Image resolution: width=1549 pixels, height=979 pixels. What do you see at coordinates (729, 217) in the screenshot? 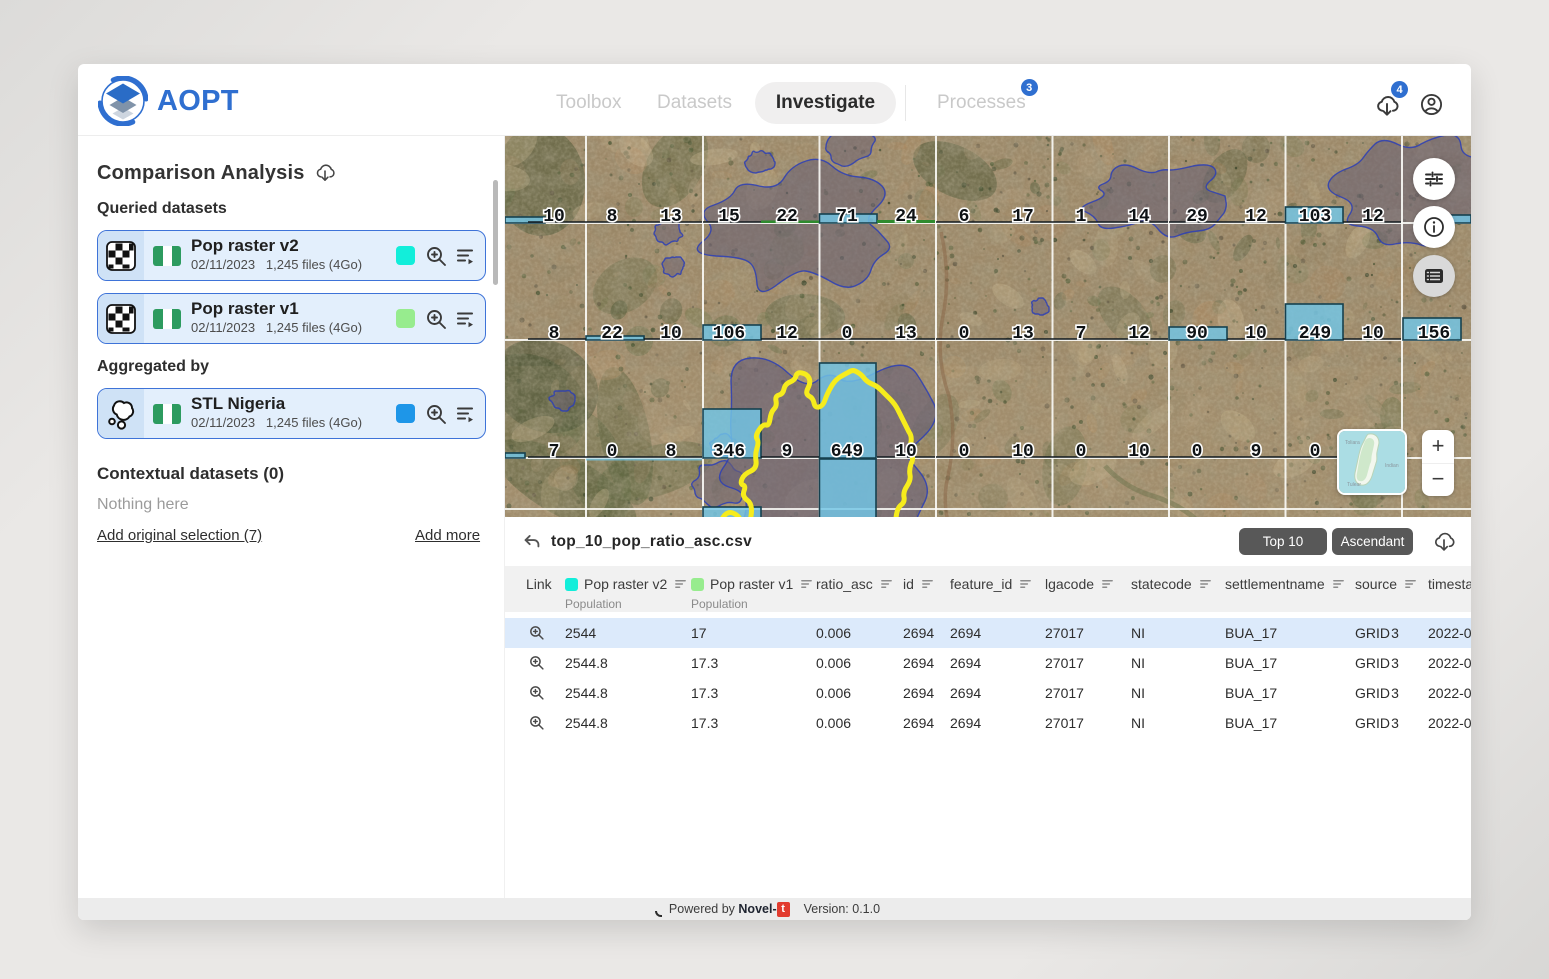
I see `svg-text: 15` at bounding box center [729, 217].